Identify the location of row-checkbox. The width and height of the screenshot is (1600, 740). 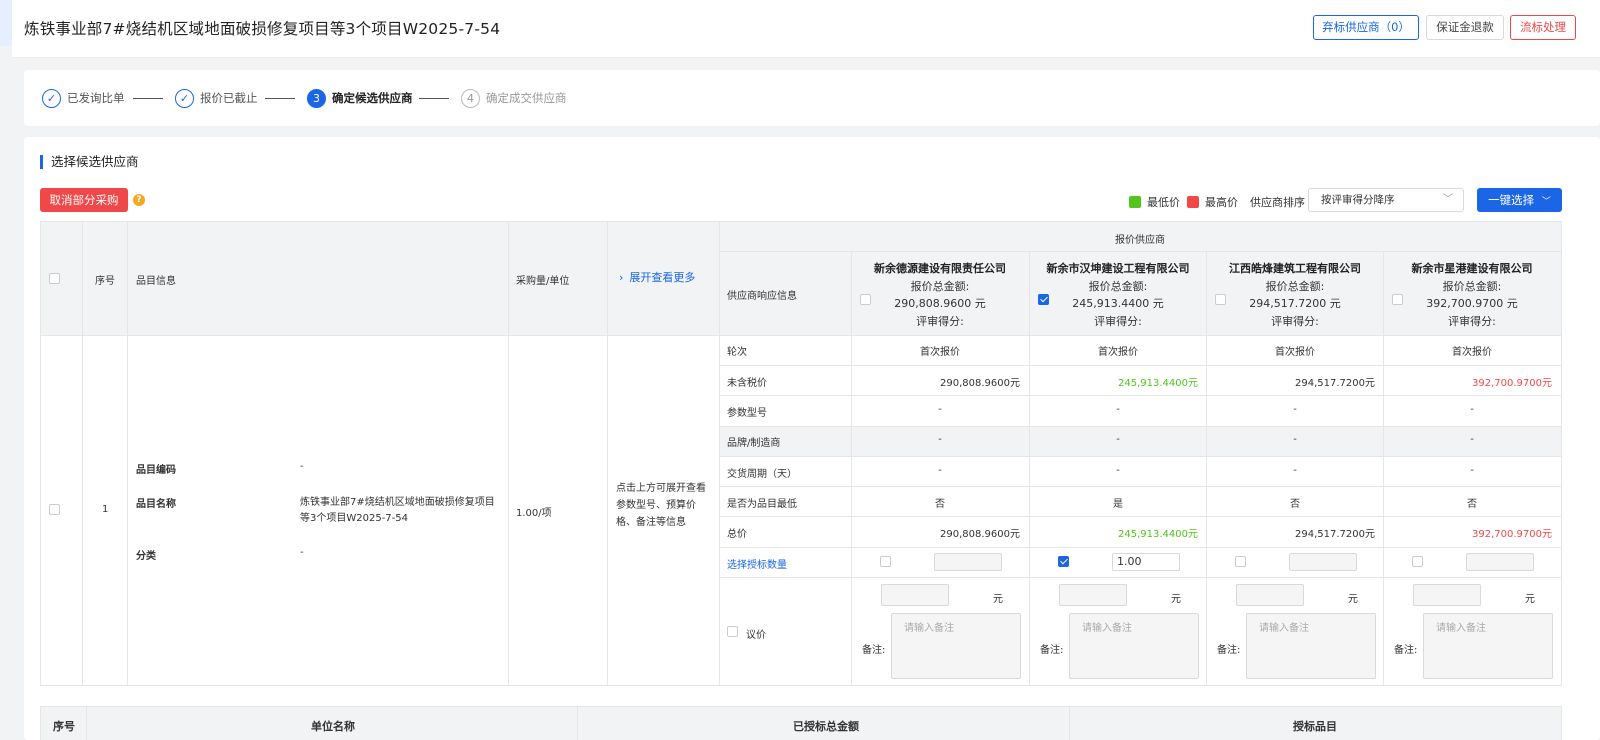
(54, 509).